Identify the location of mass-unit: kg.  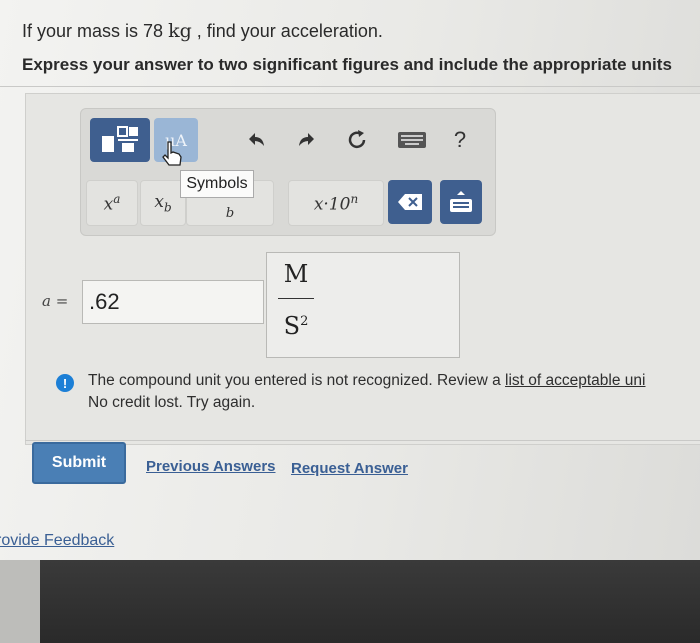
(180, 31).